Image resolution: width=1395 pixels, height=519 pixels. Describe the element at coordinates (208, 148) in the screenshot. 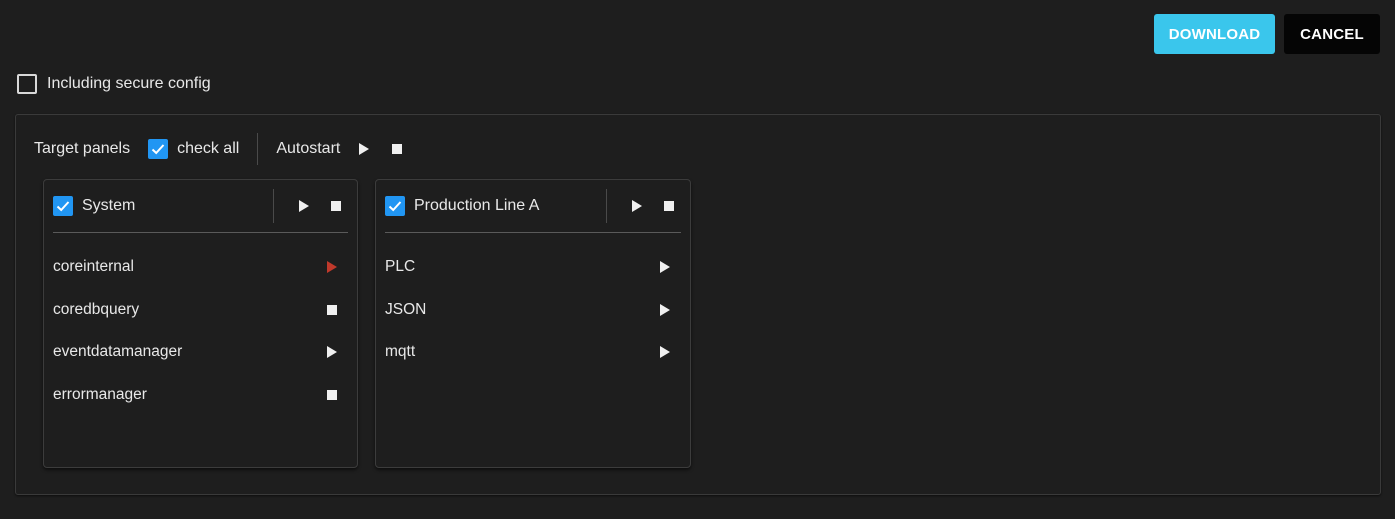

I see `check-all-label: check all` at that location.